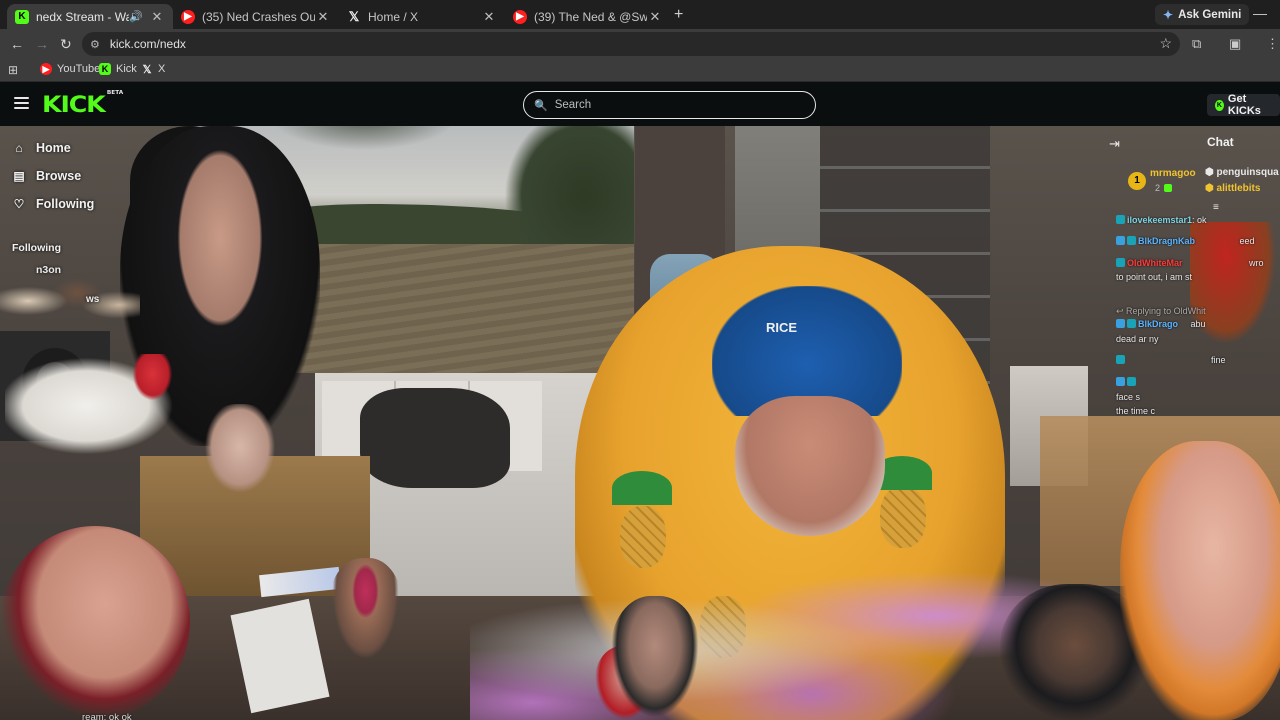  I want to click on chat-text: fine, so click(1218, 360).